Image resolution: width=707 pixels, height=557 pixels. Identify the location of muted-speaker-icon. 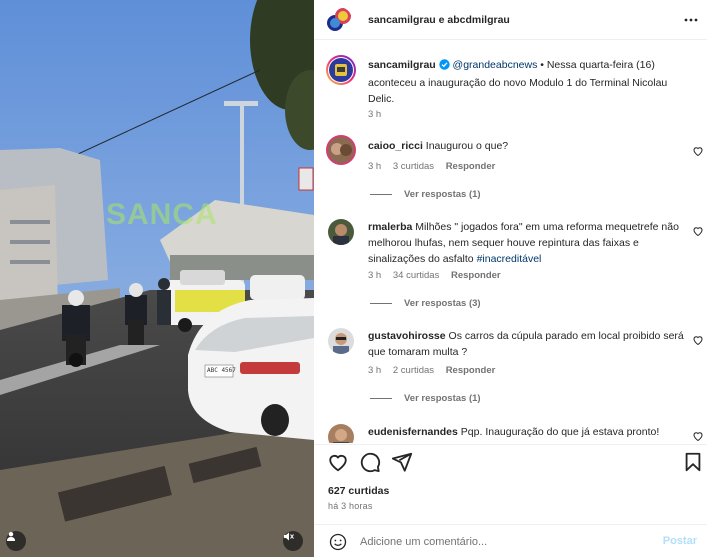
(289, 536).